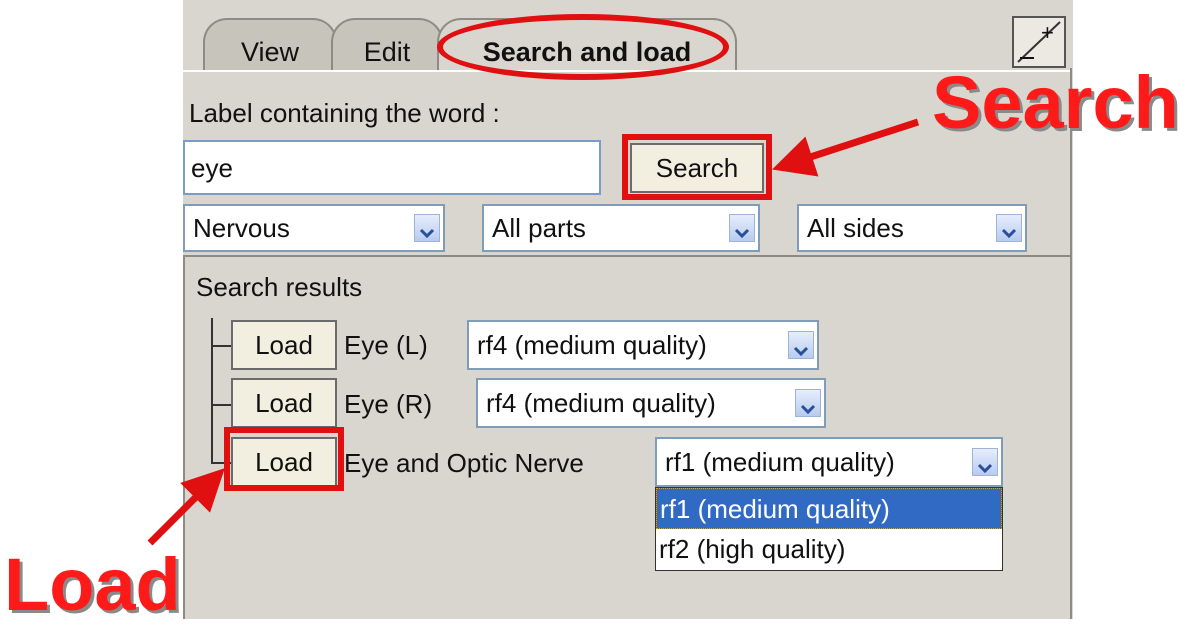 The image size is (1202, 626). What do you see at coordinates (1055, 102) in the screenshot?
I see `search-callout: Search` at bounding box center [1055, 102].